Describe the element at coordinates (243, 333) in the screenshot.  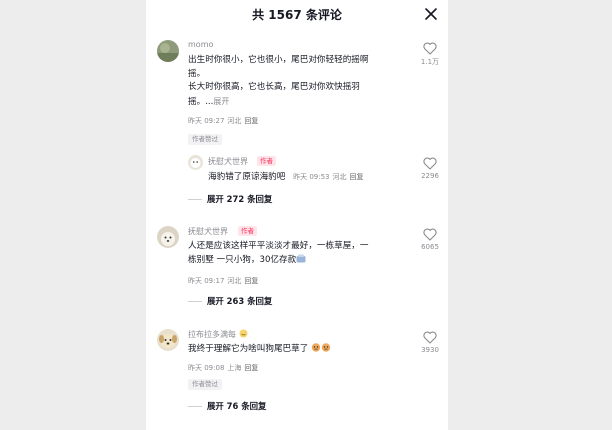
I see `smile-emoji-icon` at that location.